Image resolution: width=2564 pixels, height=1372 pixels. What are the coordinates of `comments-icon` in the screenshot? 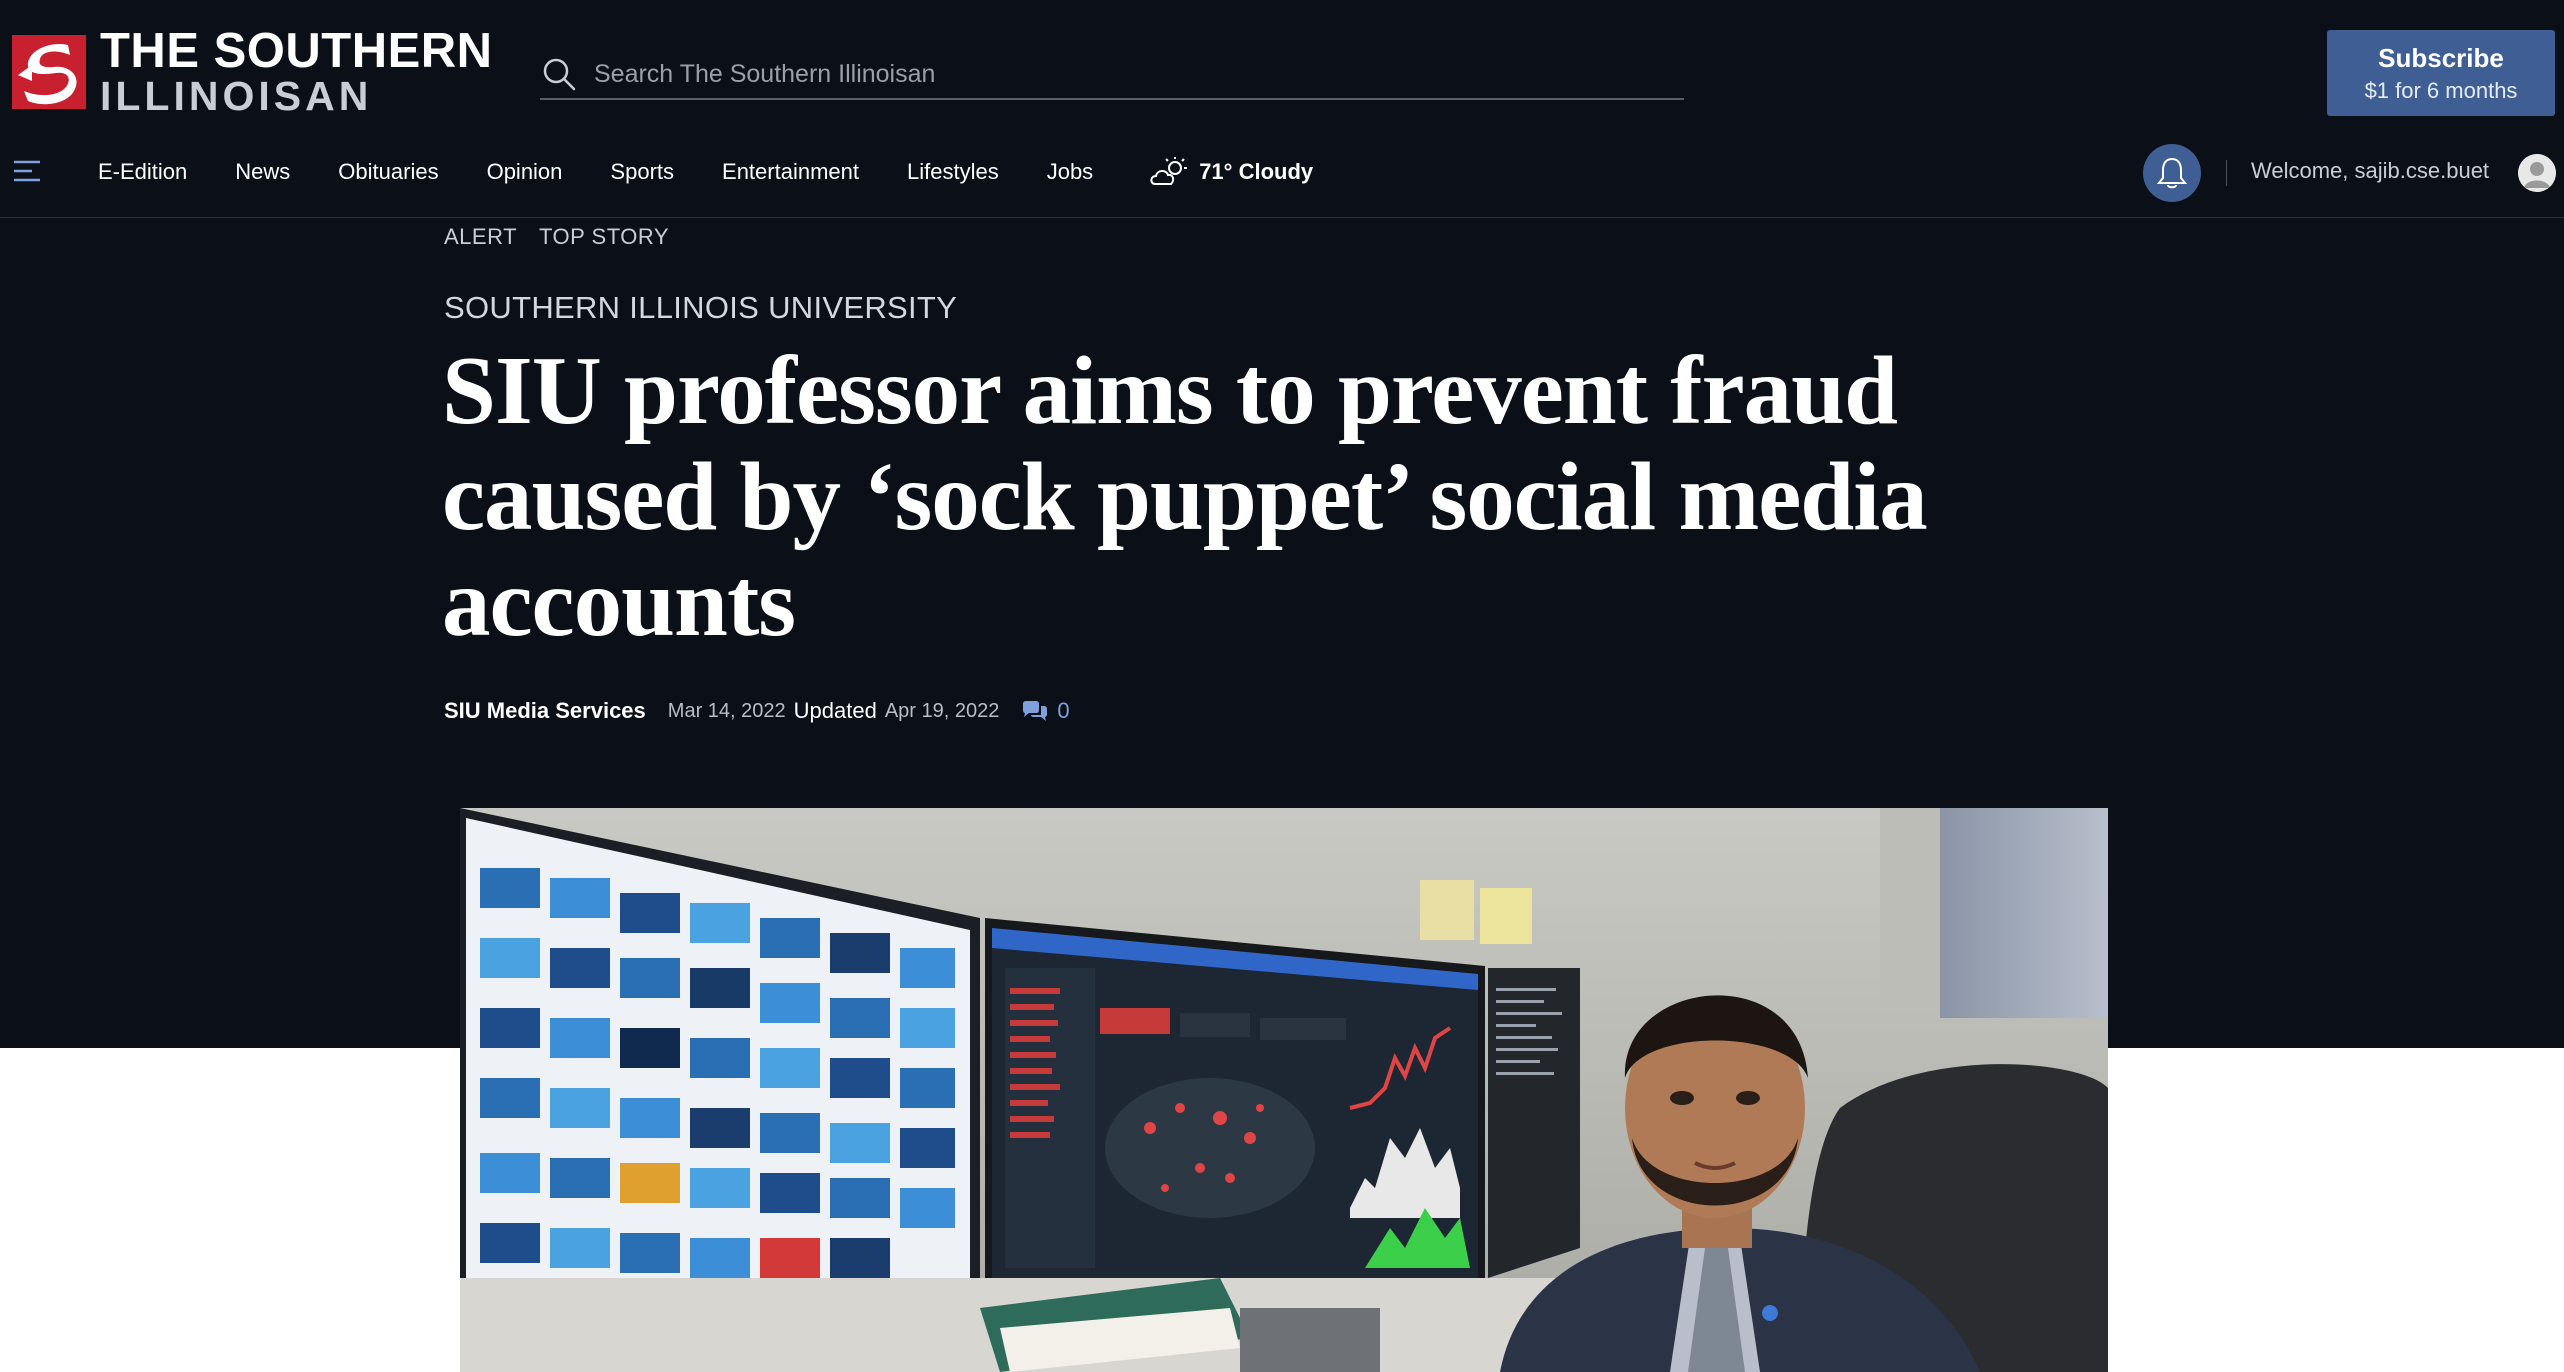 It's located at (1035, 711).